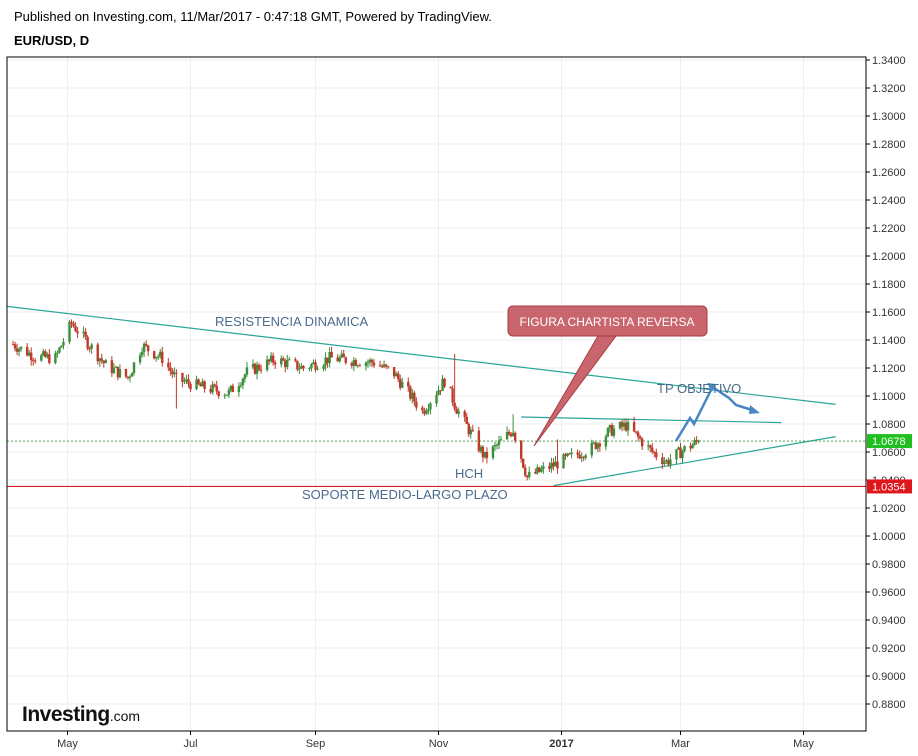 This screenshot has width=918, height=756. Describe the element at coordinates (889, 621) in the screenshot. I see `y-tick-label: 0.9400` at that location.